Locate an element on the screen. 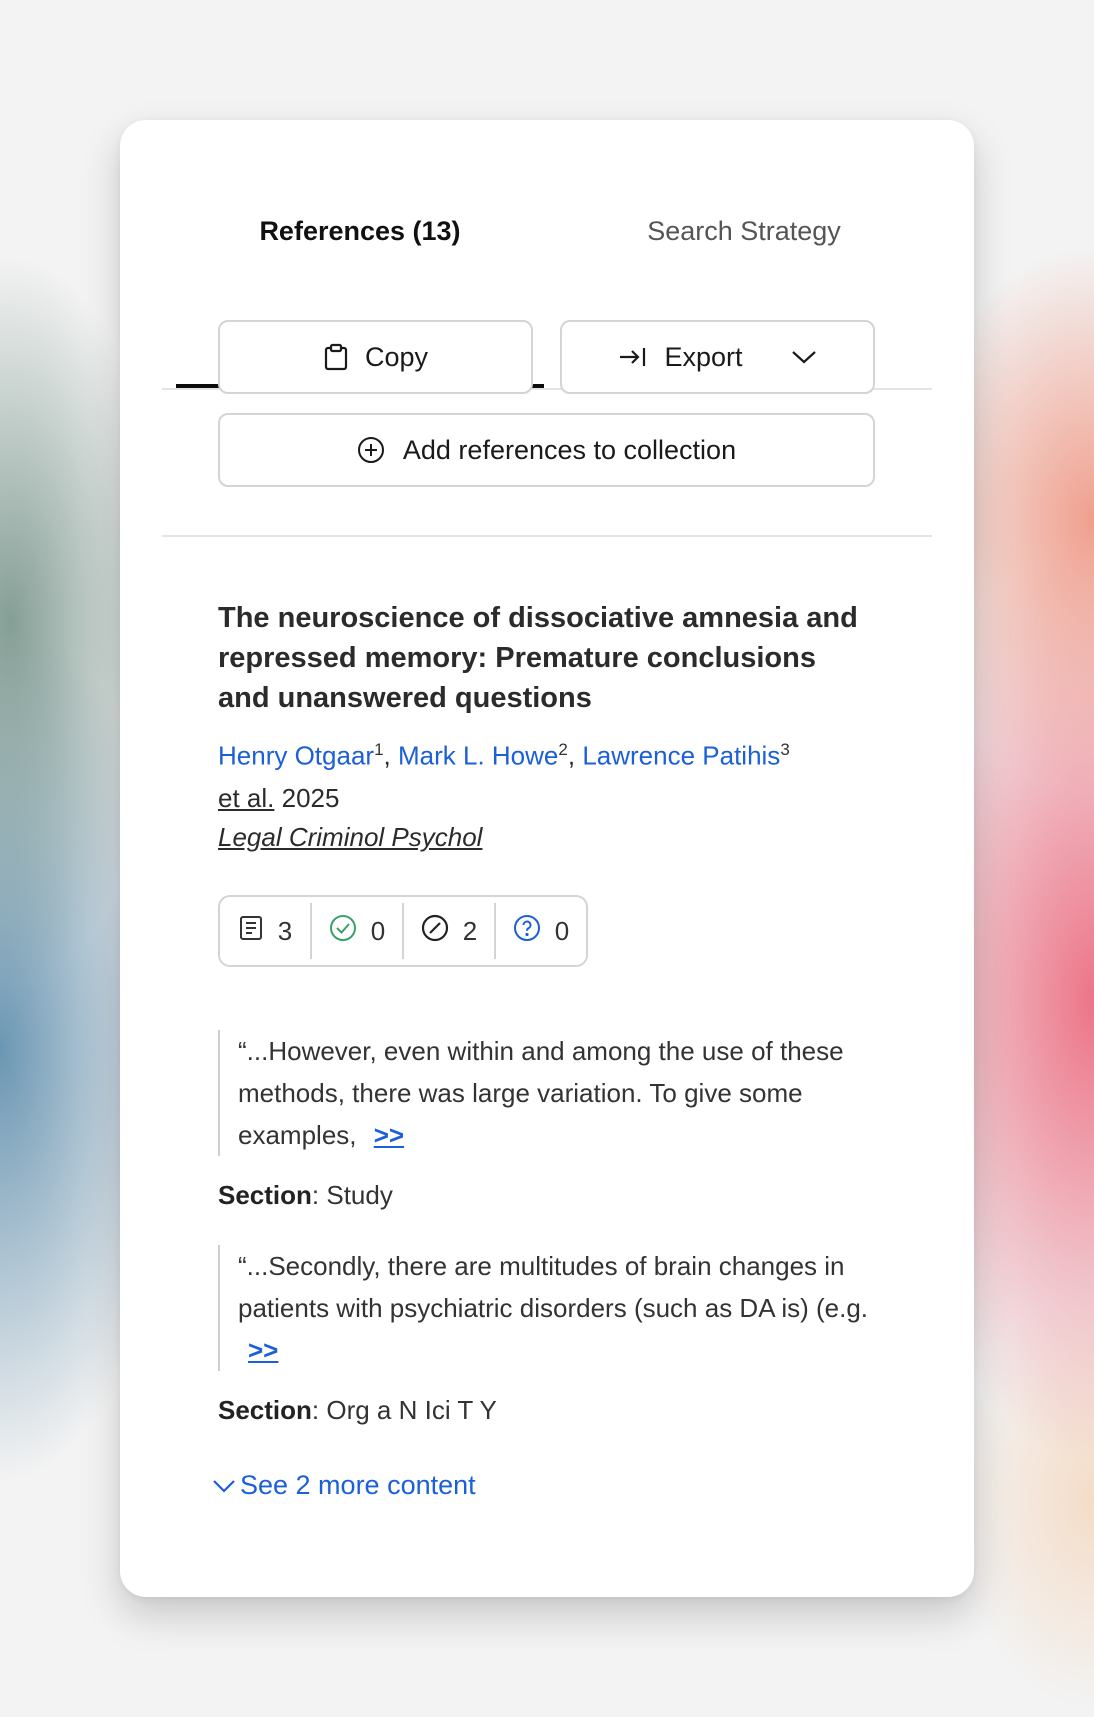 The height and width of the screenshot is (1717, 1094). stat-count: 2 is located at coordinates (470, 930).